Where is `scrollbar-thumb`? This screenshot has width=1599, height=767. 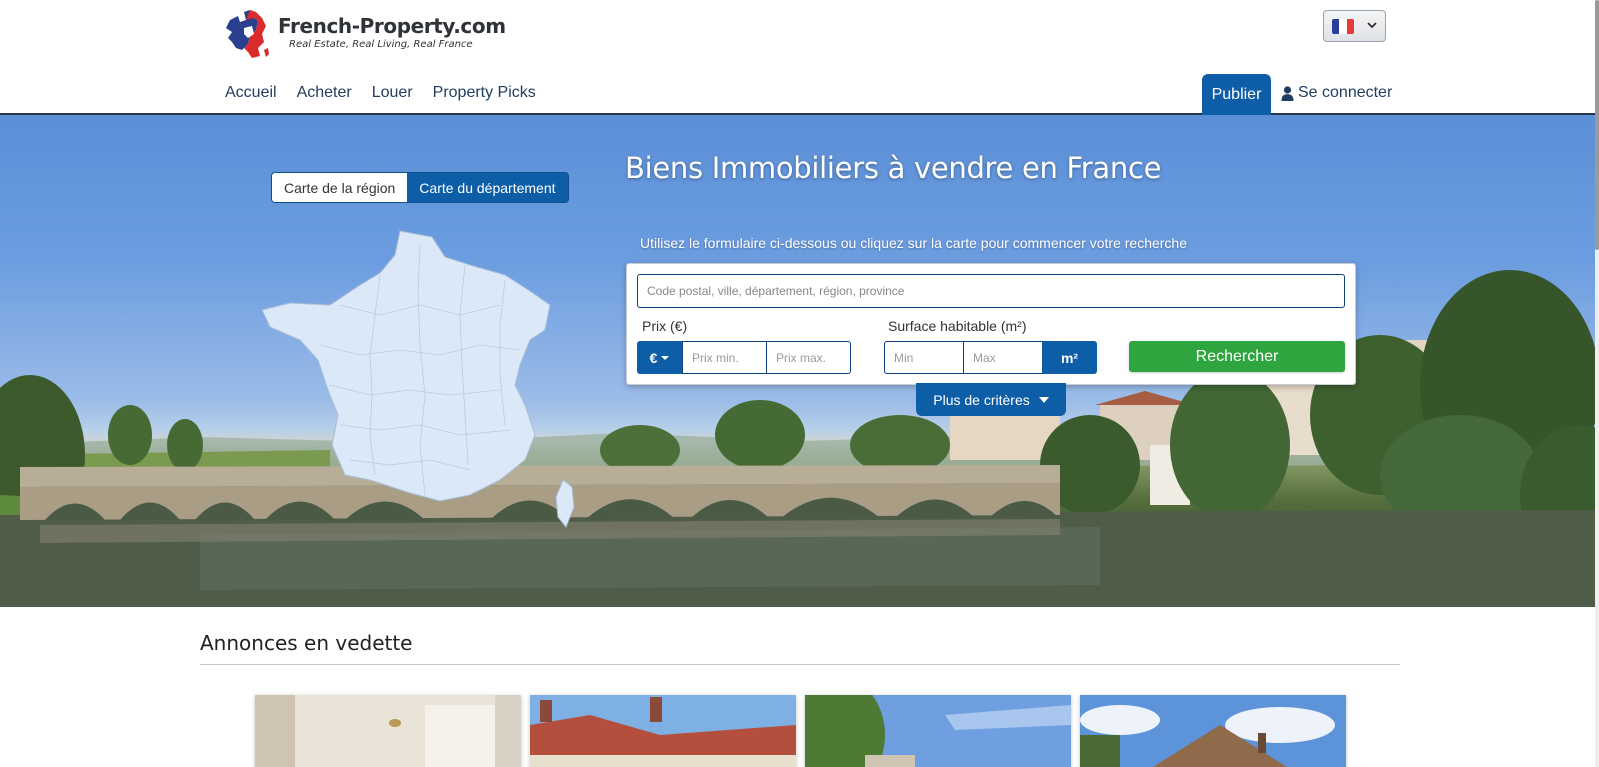
scrollbar-thumb is located at coordinates (1597, 125).